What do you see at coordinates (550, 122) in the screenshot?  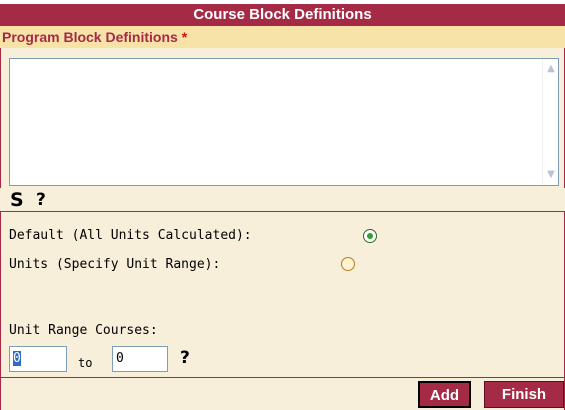 I see `textarea-scrollbar: ▲ ▼` at bounding box center [550, 122].